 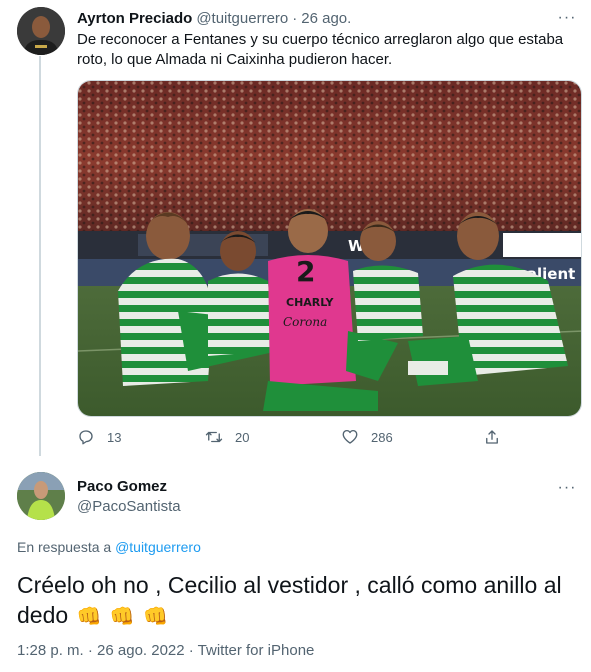 I want to click on reply-context: En respuesta a @tuitguerrero, so click(x=109, y=547).